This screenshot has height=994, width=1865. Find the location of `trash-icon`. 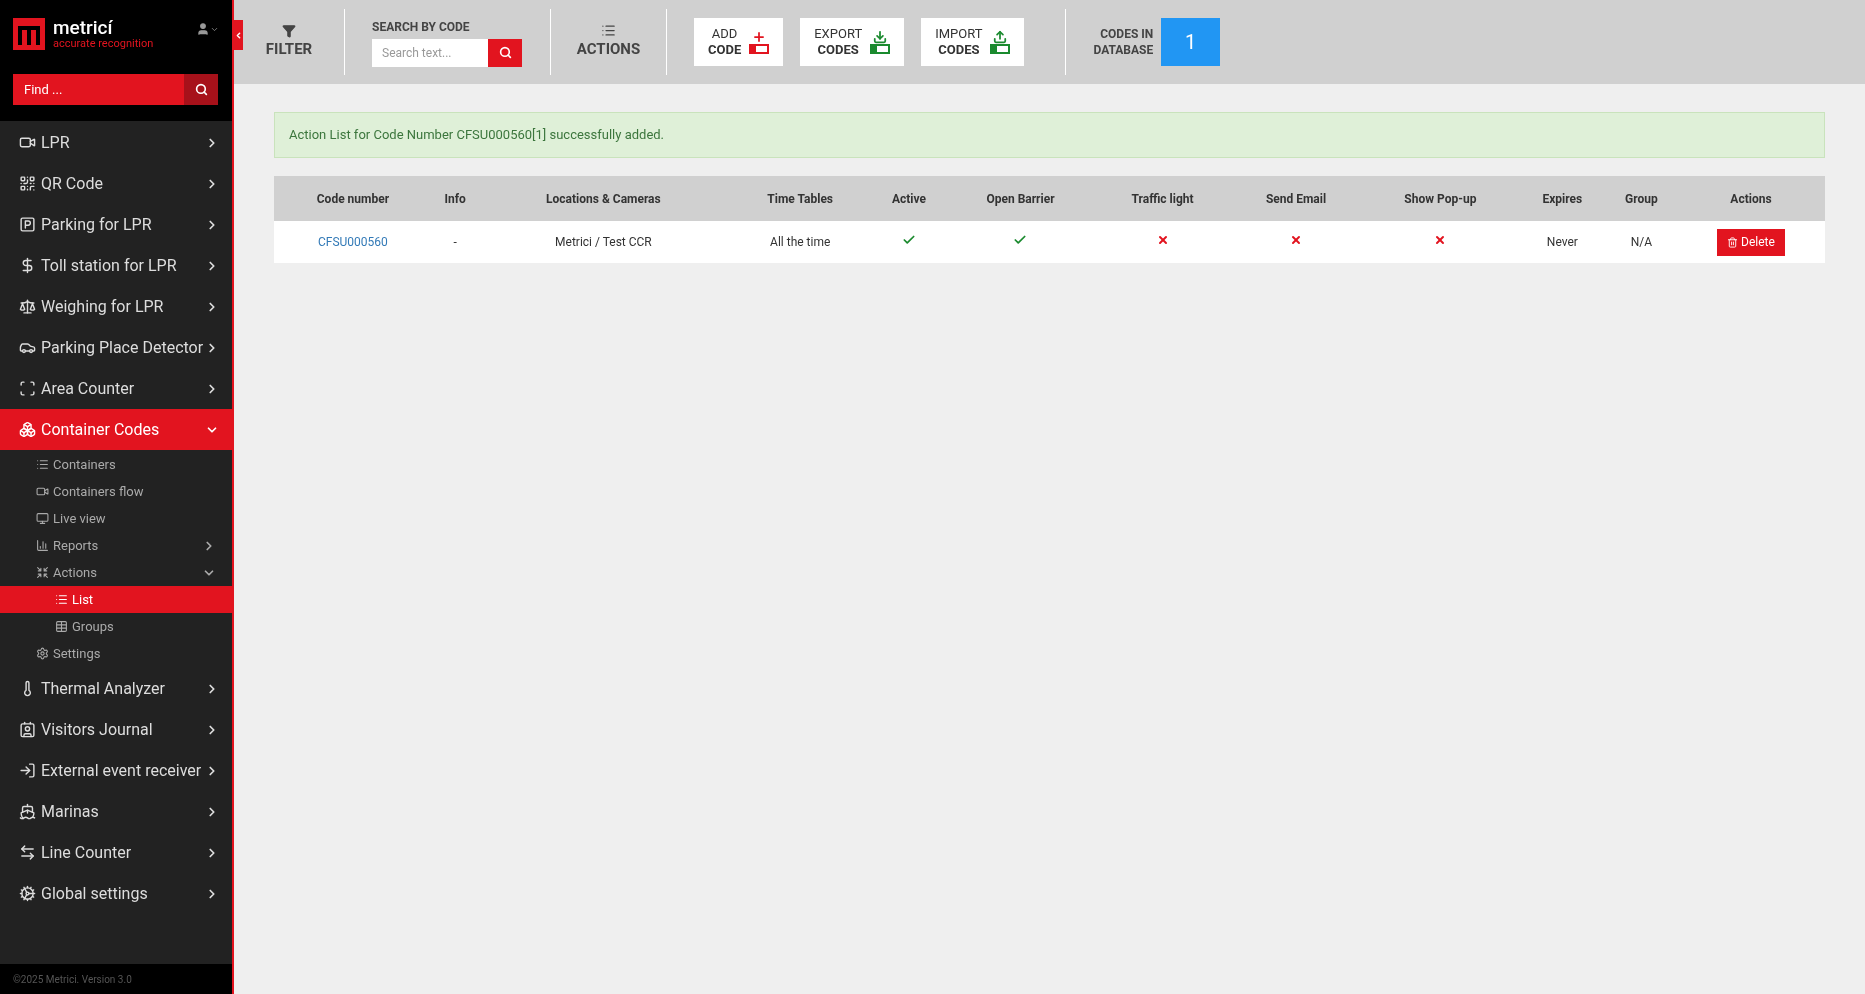

trash-icon is located at coordinates (1733, 242).